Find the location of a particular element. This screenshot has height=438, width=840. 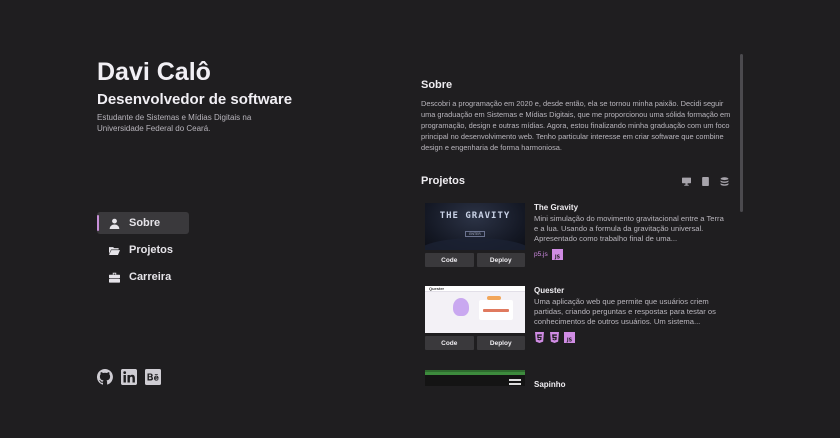

linkedin-icon is located at coordinates (129, 377).